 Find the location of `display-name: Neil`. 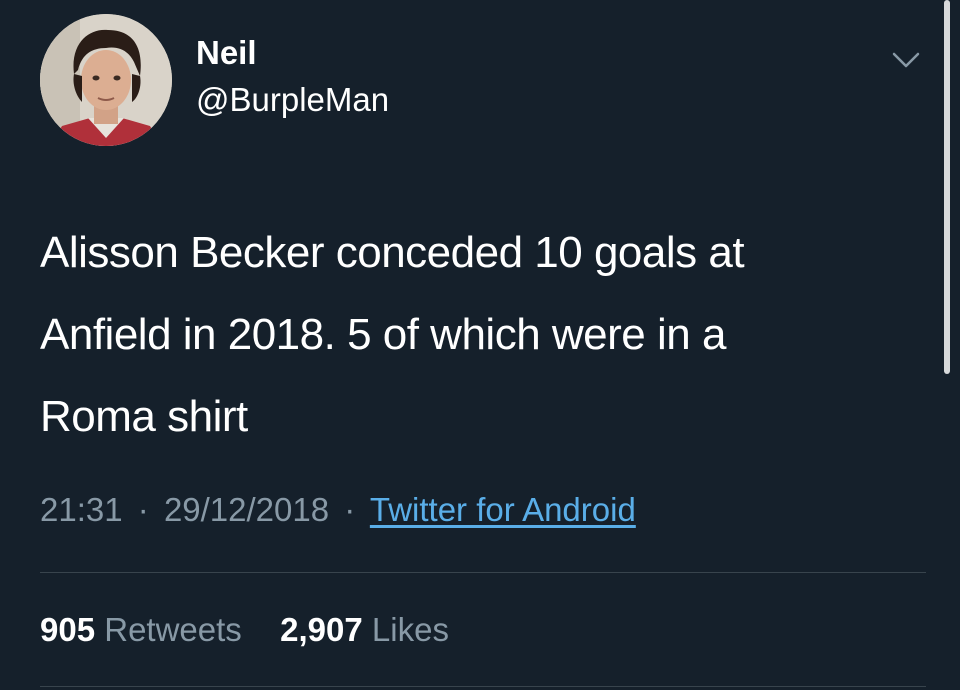

display-name: Neil is located at coordinates (226, 52).